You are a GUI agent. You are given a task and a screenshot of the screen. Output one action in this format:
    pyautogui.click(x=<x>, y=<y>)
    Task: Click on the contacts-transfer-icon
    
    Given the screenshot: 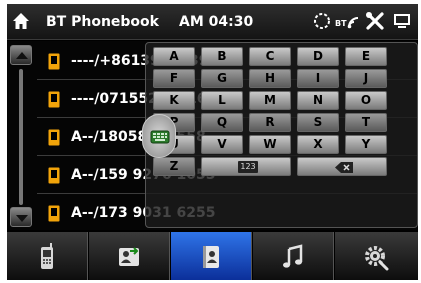 What is the action you would take?
    pyautogui.click(x=129, y=256)
    